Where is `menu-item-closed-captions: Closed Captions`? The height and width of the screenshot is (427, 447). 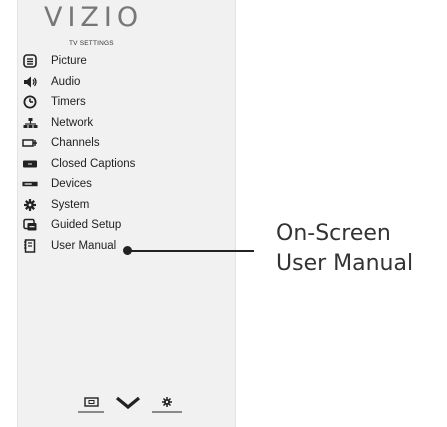 menu-item-closed-captions: Closed Captions is located at coordinates (127, 164).